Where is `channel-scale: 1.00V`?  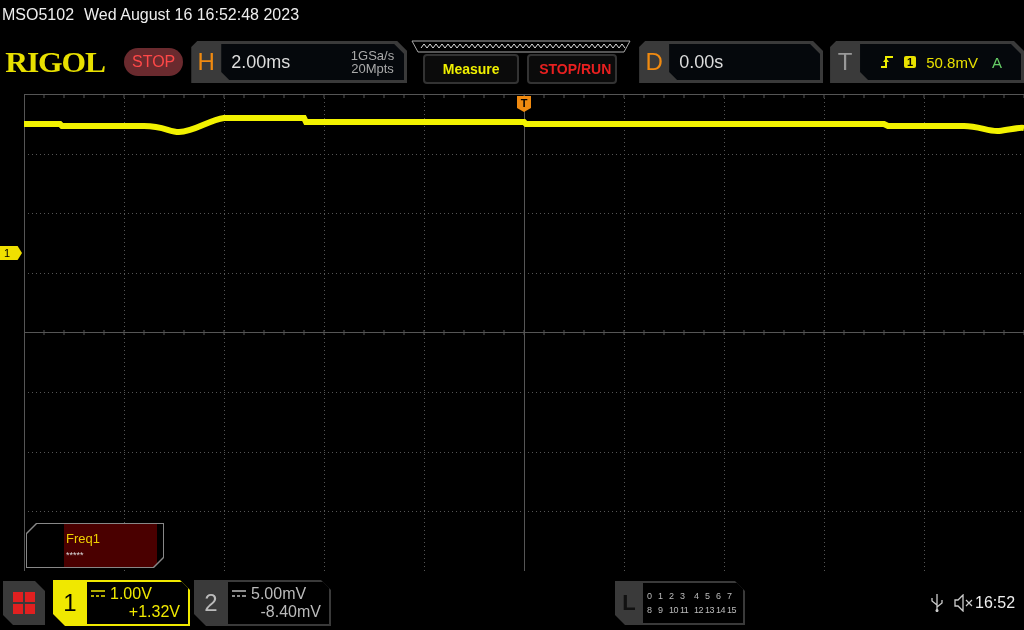 channel-scale: 1.00V is located at coordinates (131, 594).